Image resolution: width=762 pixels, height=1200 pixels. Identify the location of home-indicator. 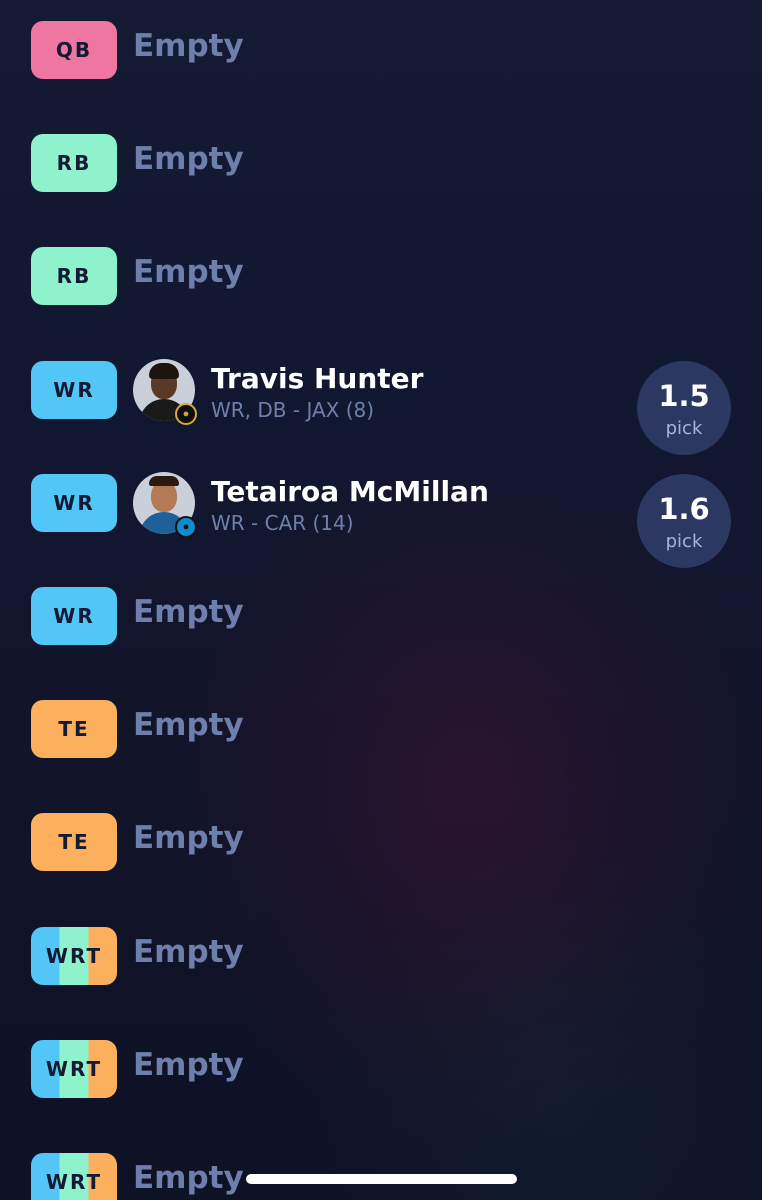
(381, 1179).